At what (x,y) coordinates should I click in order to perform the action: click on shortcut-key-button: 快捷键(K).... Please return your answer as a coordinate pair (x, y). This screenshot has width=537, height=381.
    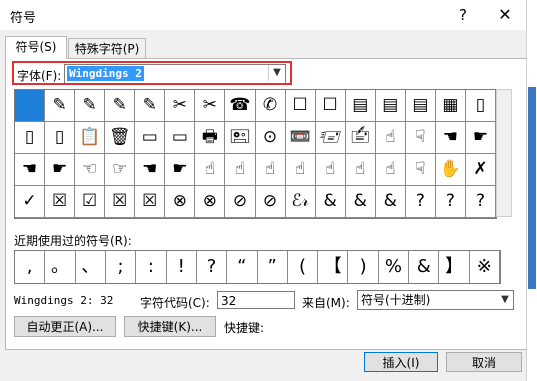
    Looking at the image, I should click on (170, 326).